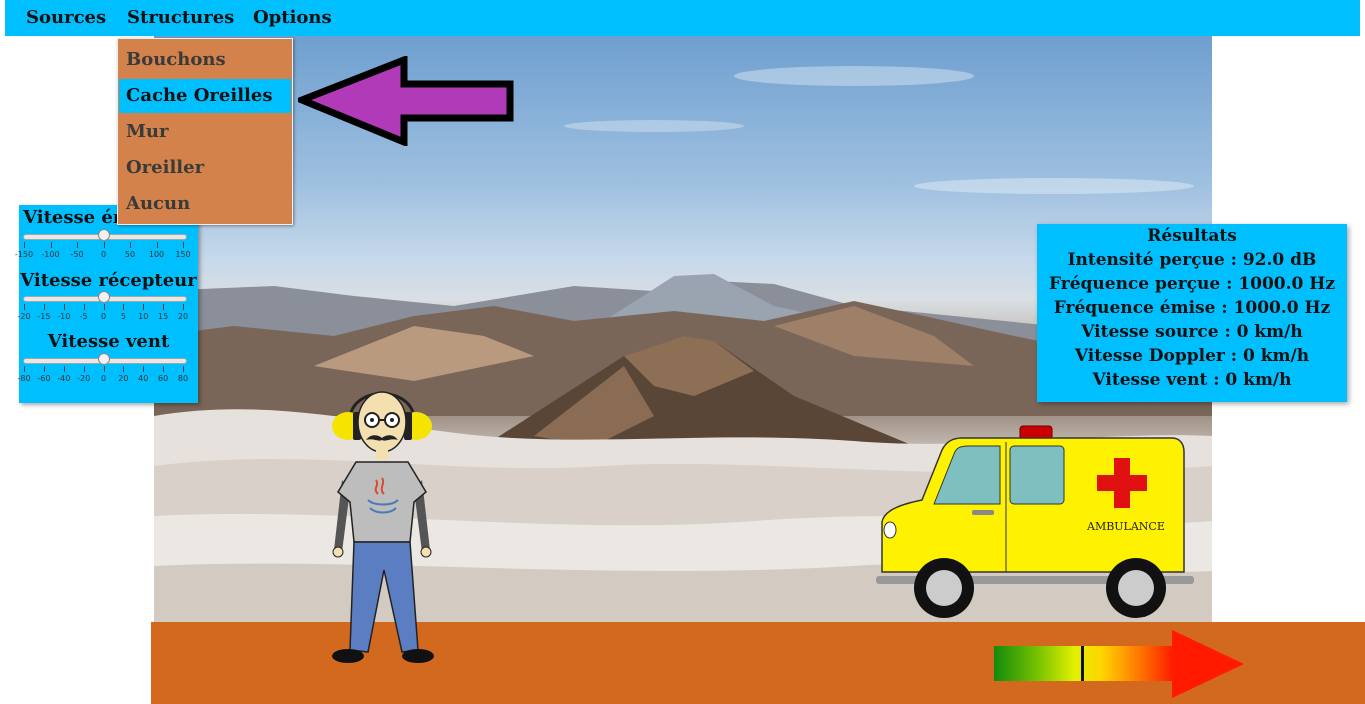 This screenshot has width=1365, height=704. Describe the element at coordinates (143, 378) in the screenshot. I see `slider-tick-label: 40` at that location.